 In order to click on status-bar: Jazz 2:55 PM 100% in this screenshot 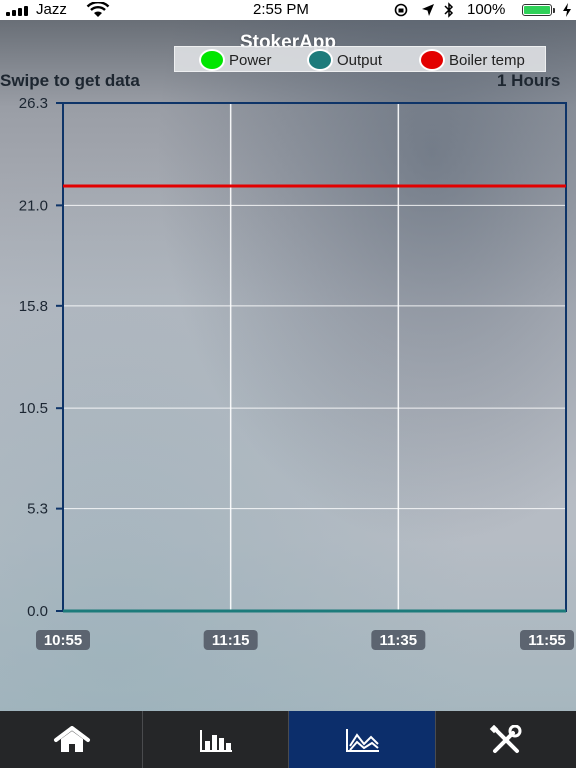, I will do `click(288, 10)`.